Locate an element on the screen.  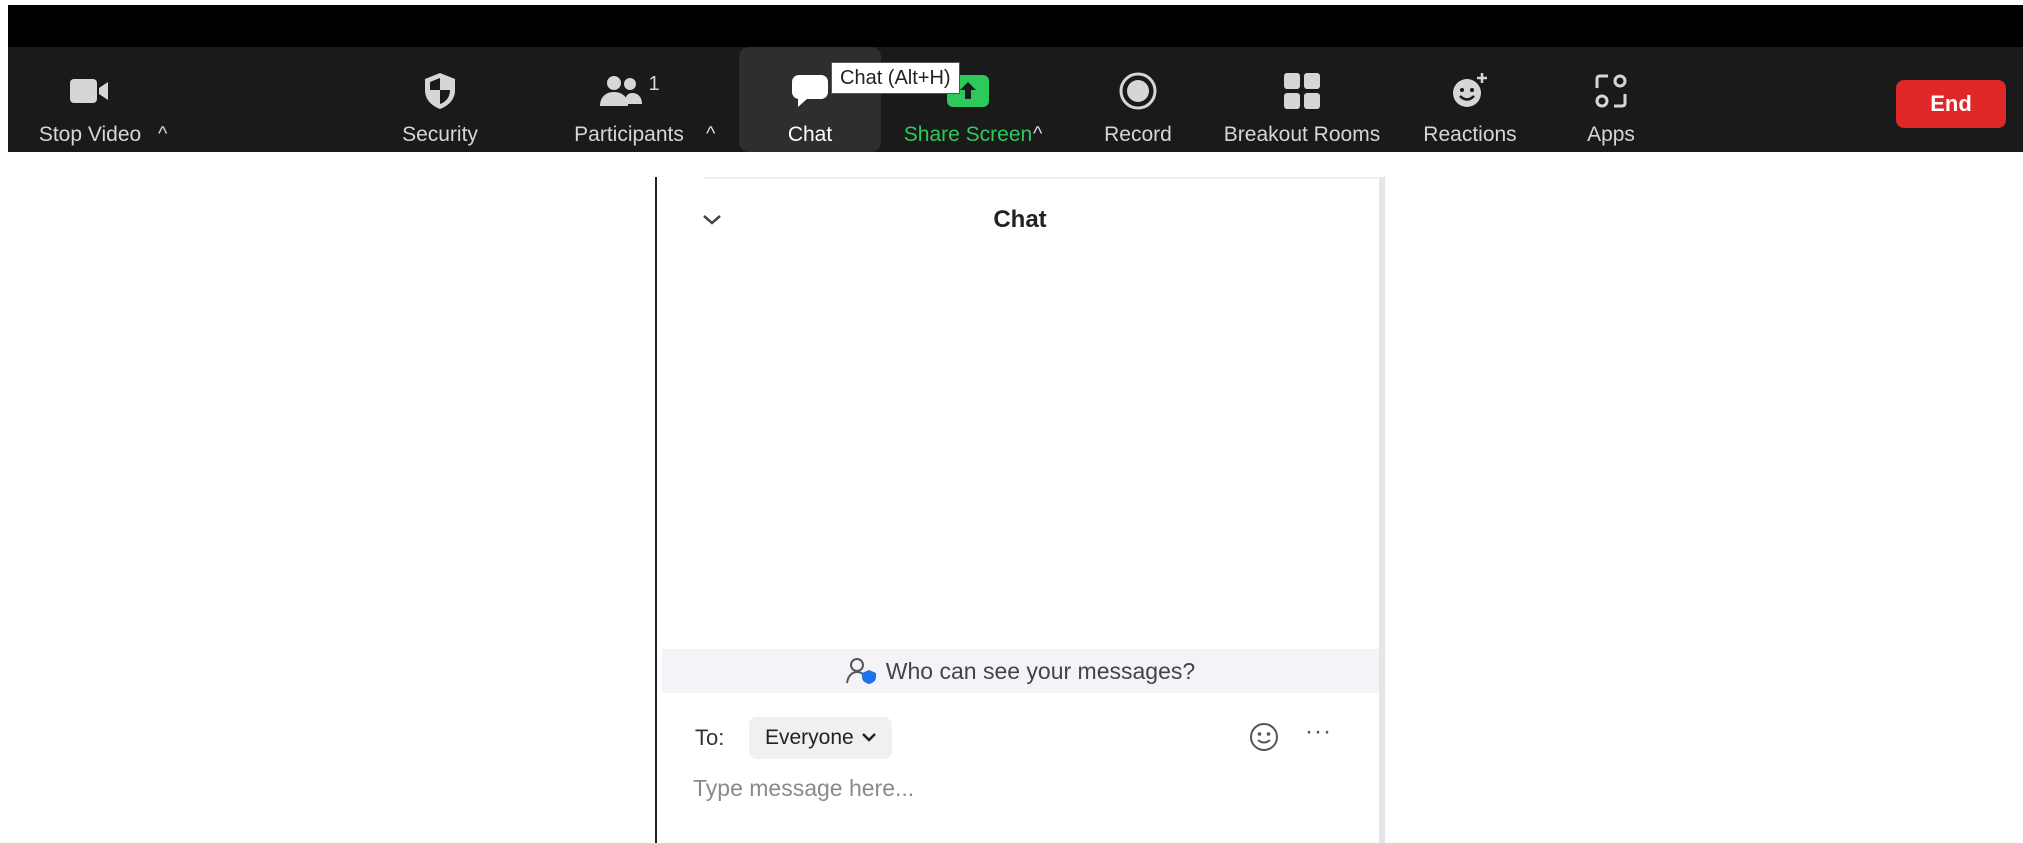
apps-label: Apps is located at coordinates (1611, 134).